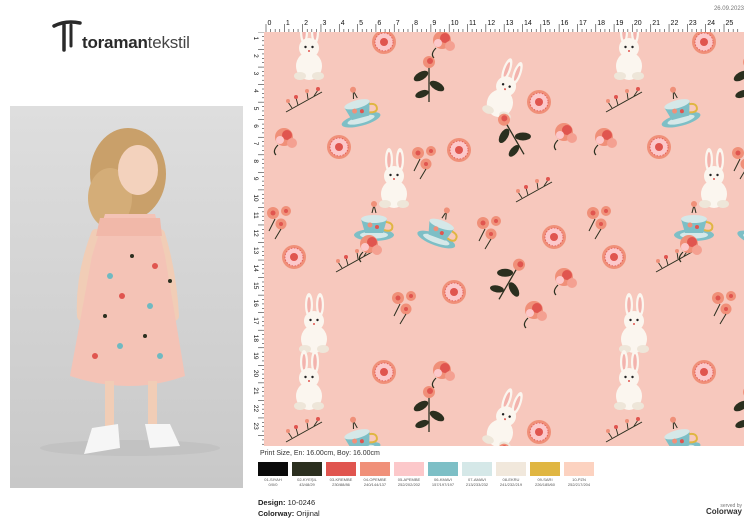  I want to click on ruler-top-label: 10, so click(455, 23).